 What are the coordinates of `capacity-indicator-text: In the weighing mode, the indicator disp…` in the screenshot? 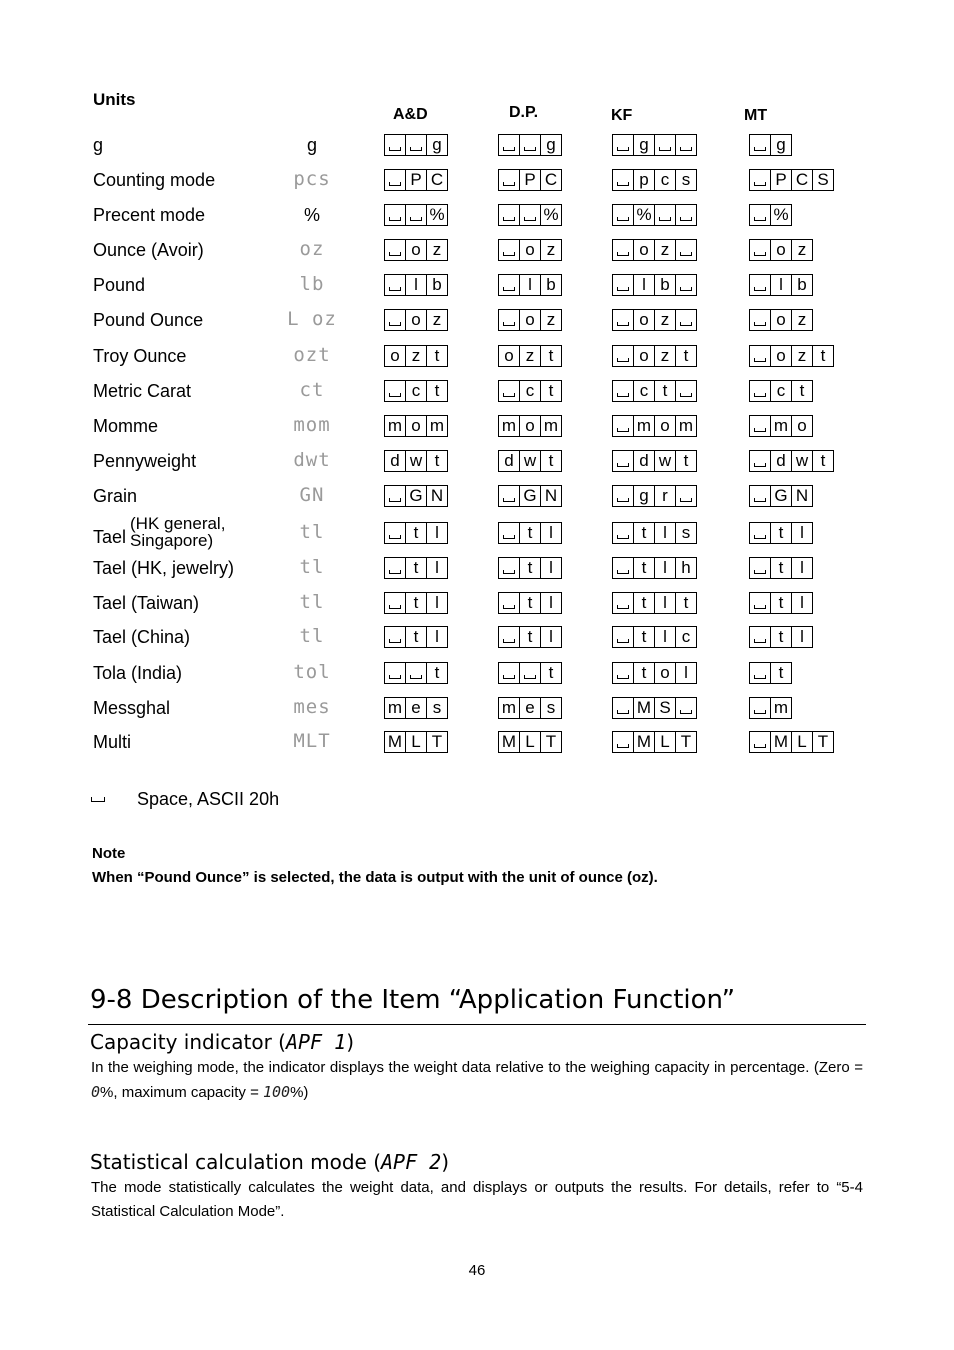 It's located at (477, 1080).